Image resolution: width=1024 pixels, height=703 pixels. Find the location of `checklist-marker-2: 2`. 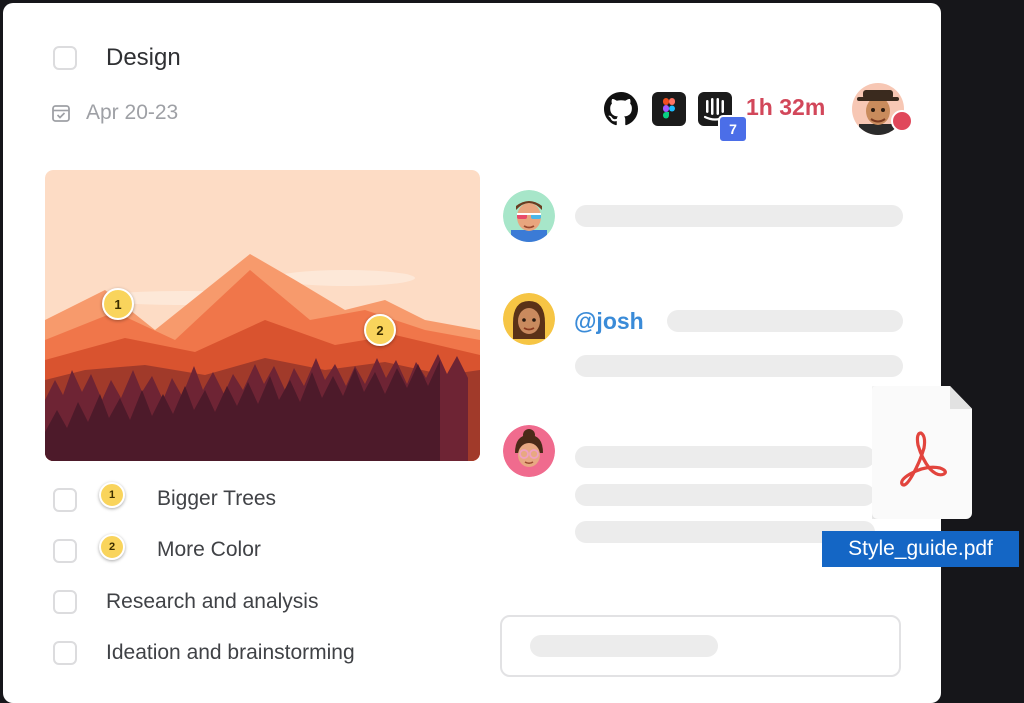

checklist-marker-2: 2 is located at coordinates (112, 547).